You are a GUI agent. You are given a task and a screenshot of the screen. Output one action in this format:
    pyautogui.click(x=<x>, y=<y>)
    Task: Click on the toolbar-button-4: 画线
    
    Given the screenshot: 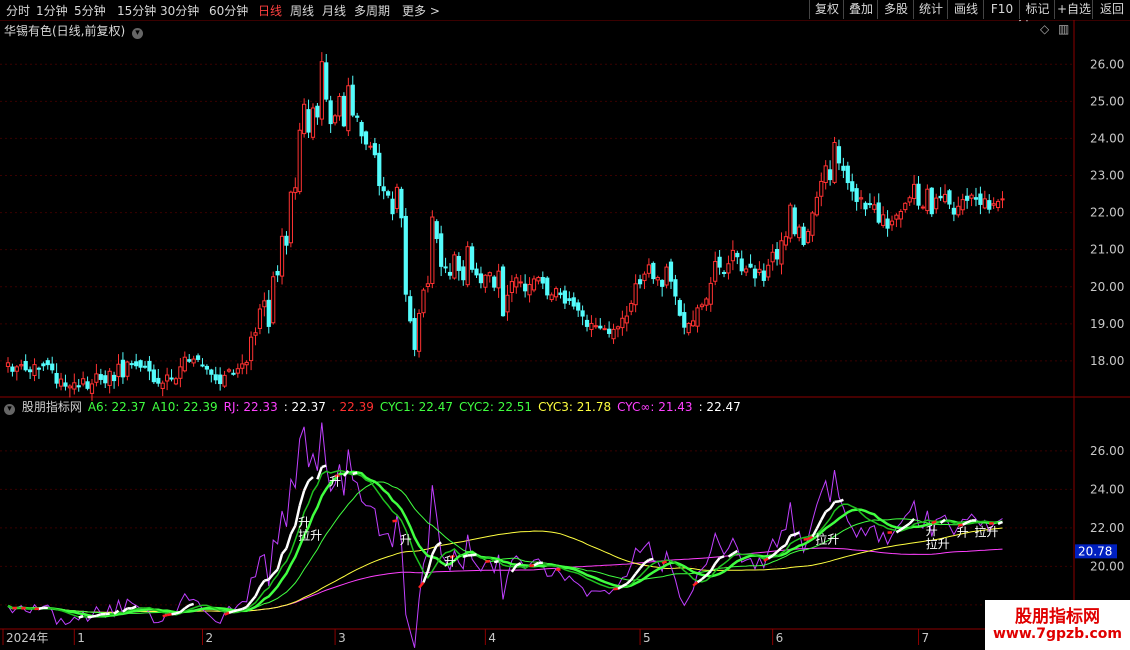 What is the action you would take?
    pyautogui.click(x=965, y=9)
    